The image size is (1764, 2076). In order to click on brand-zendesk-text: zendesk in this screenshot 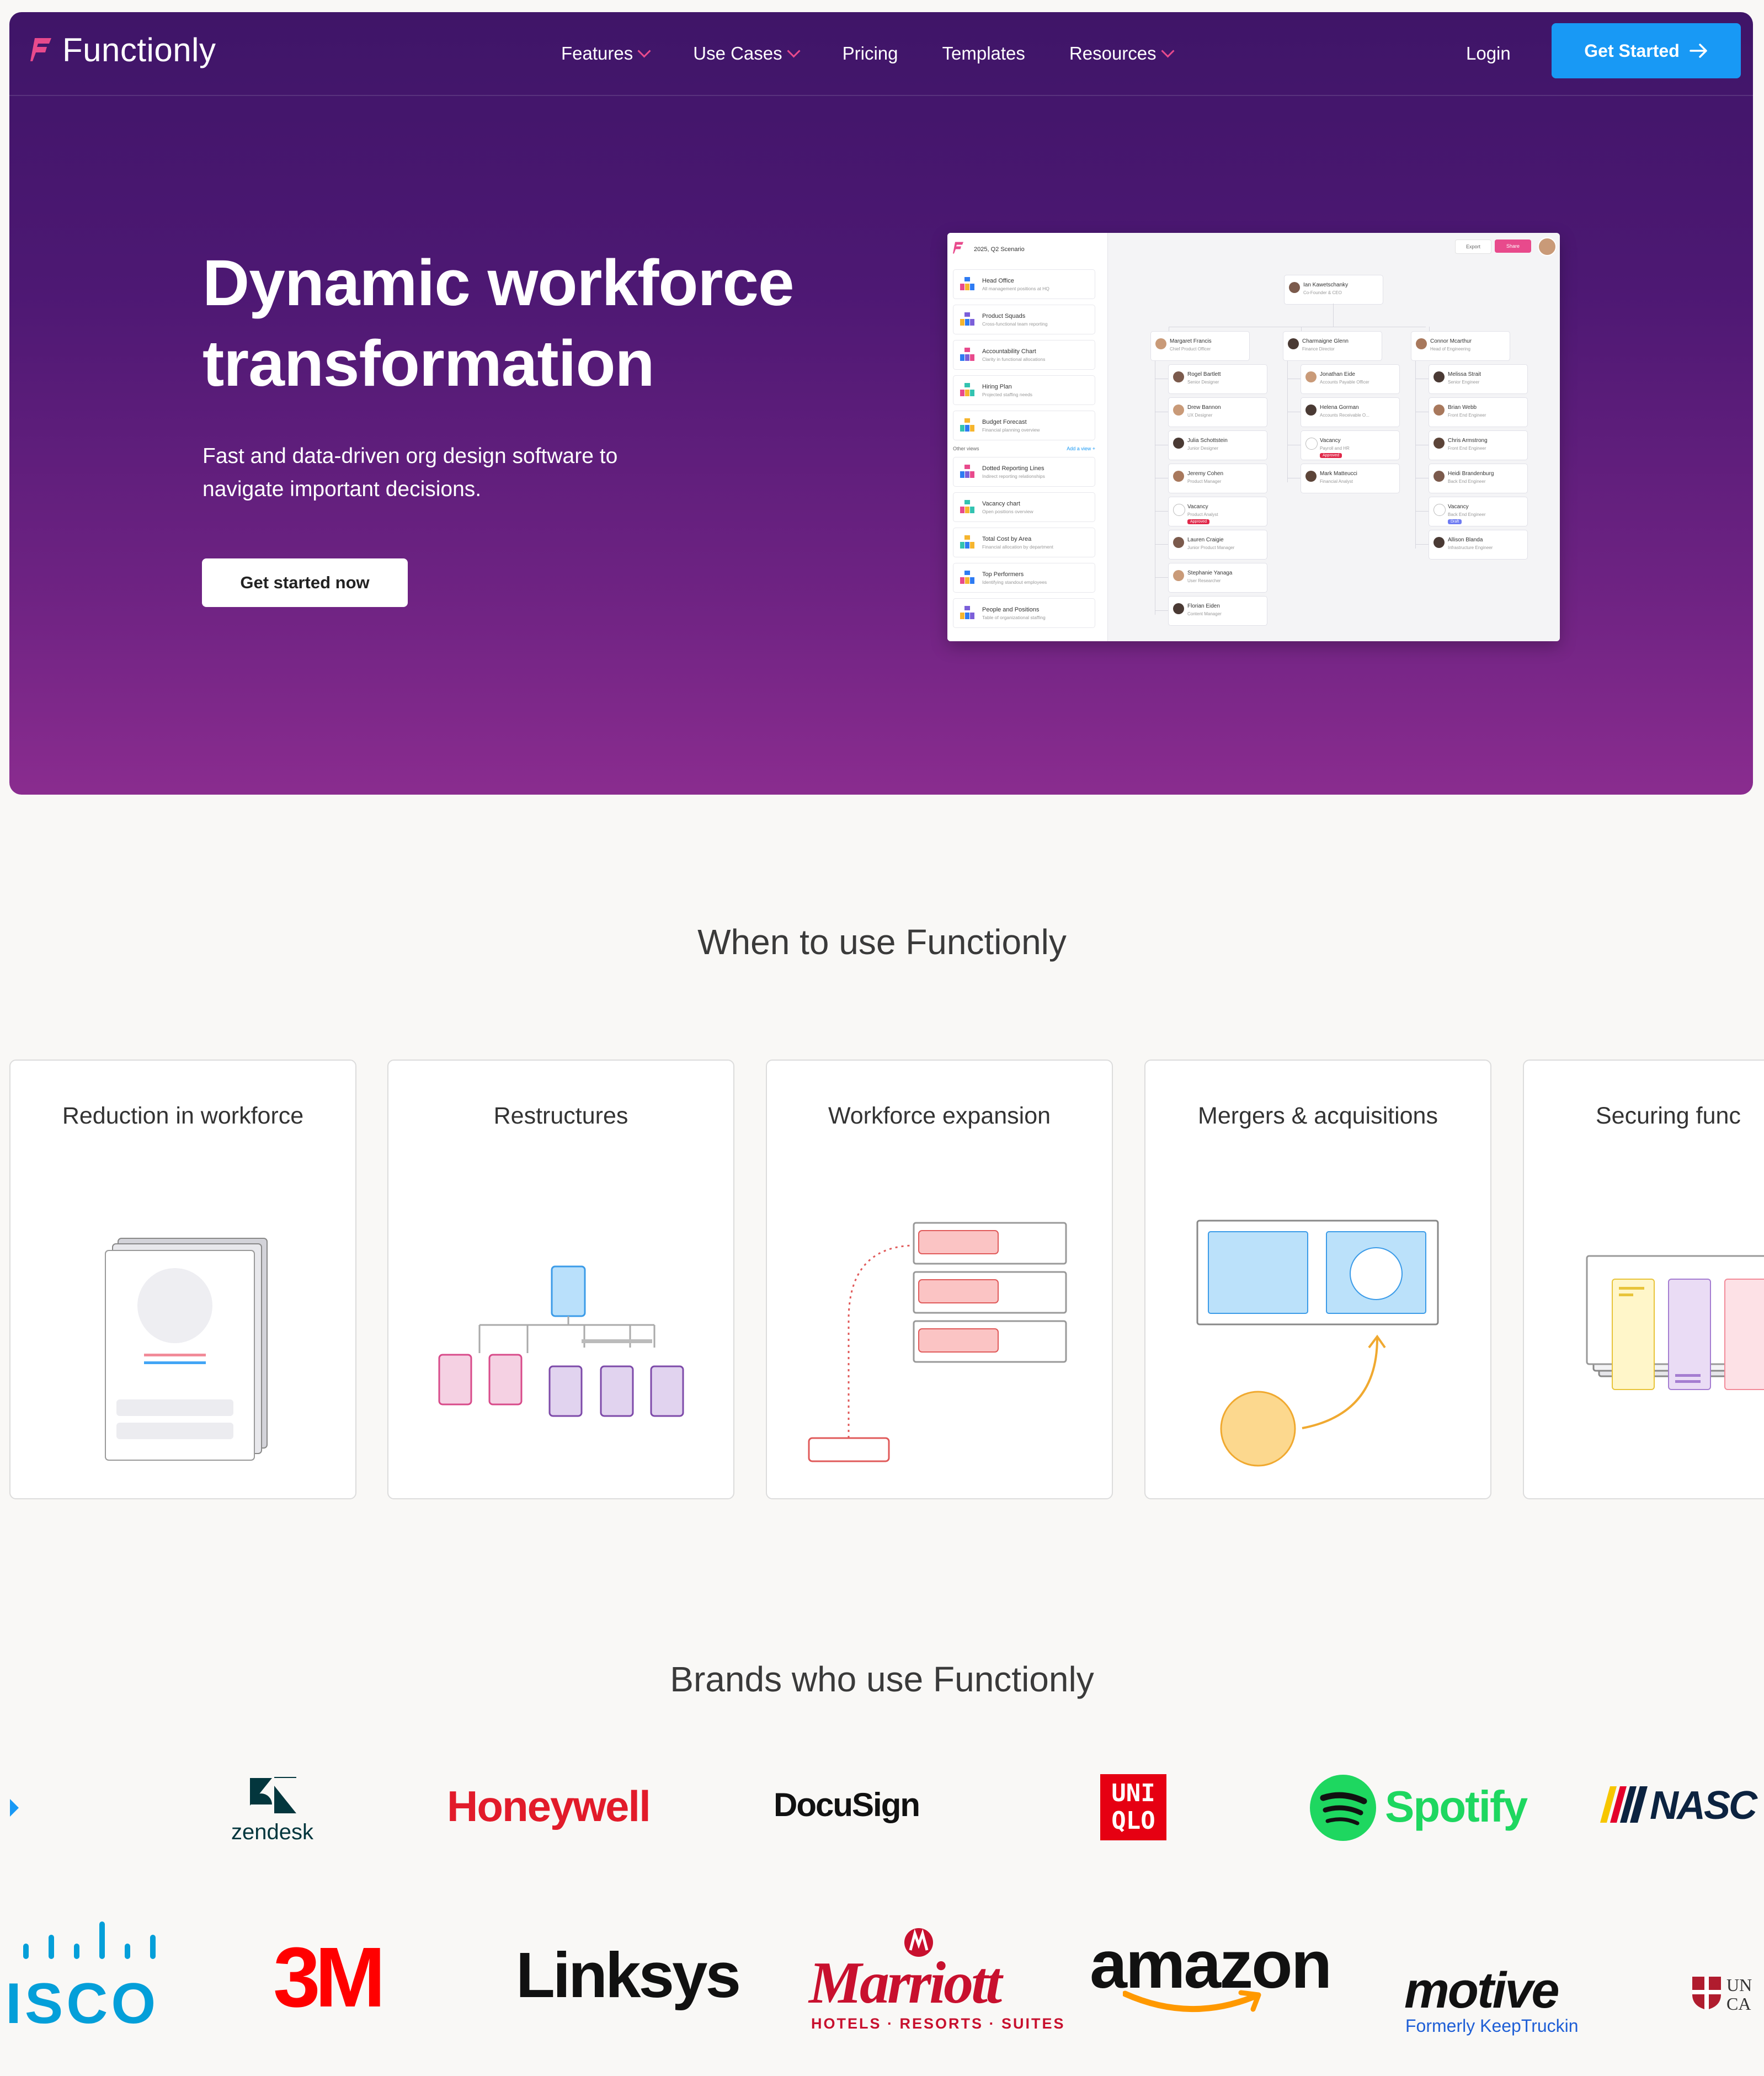, I will do `click(272, 1832)`.